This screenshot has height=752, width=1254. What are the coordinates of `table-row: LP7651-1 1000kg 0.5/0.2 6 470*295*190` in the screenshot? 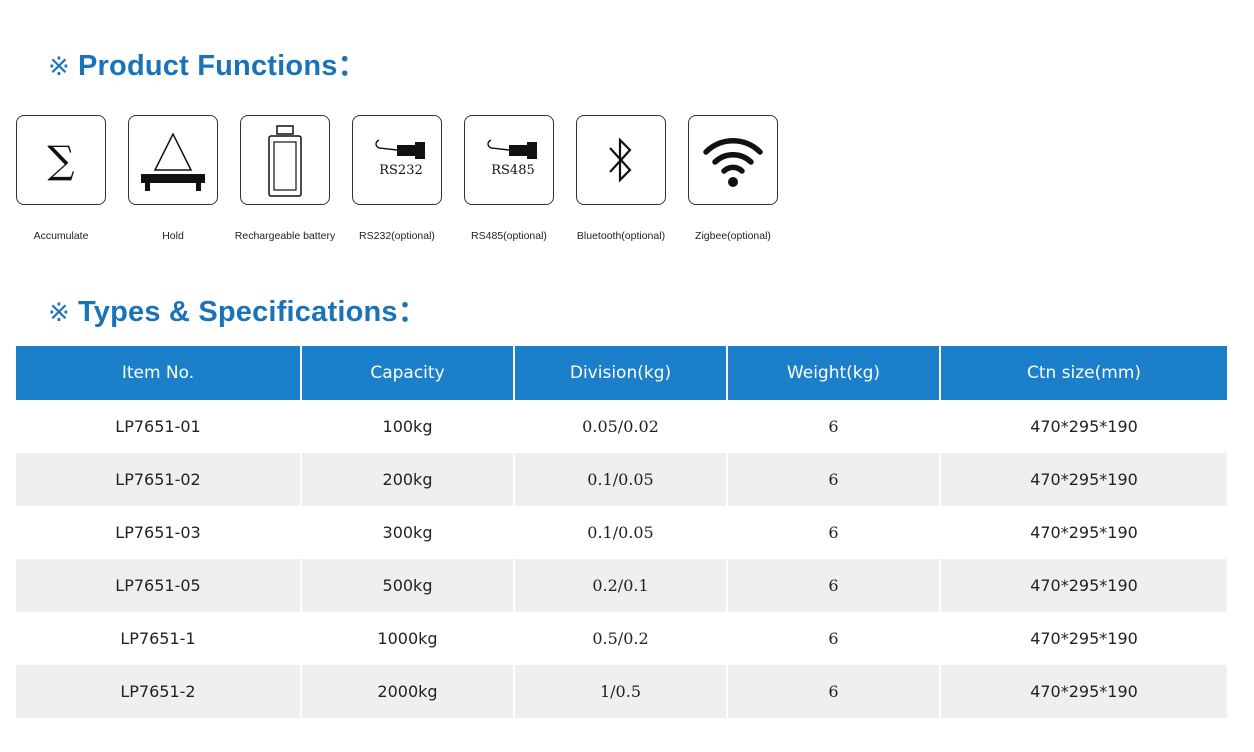 It's located at (621, 638).